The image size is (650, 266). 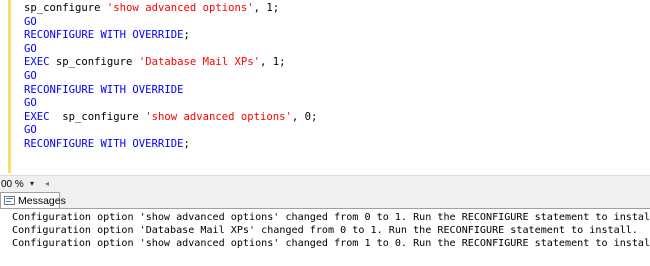 What do you see at coordinates (32, 183) in the screenshot?
I see `chevron-down-icon: ▾` at bounding box center [32, 183].